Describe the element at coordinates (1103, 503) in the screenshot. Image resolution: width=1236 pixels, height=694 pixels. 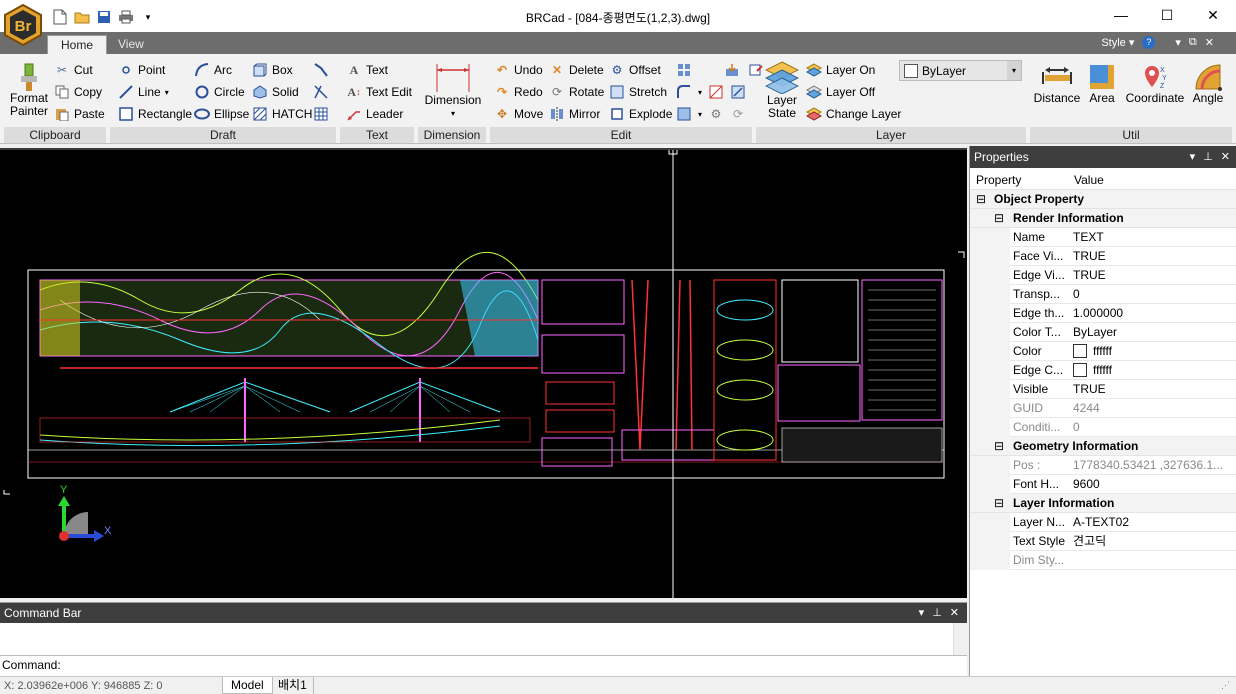
I see `layer-info-section: ⊟ Layer Information` at that location.